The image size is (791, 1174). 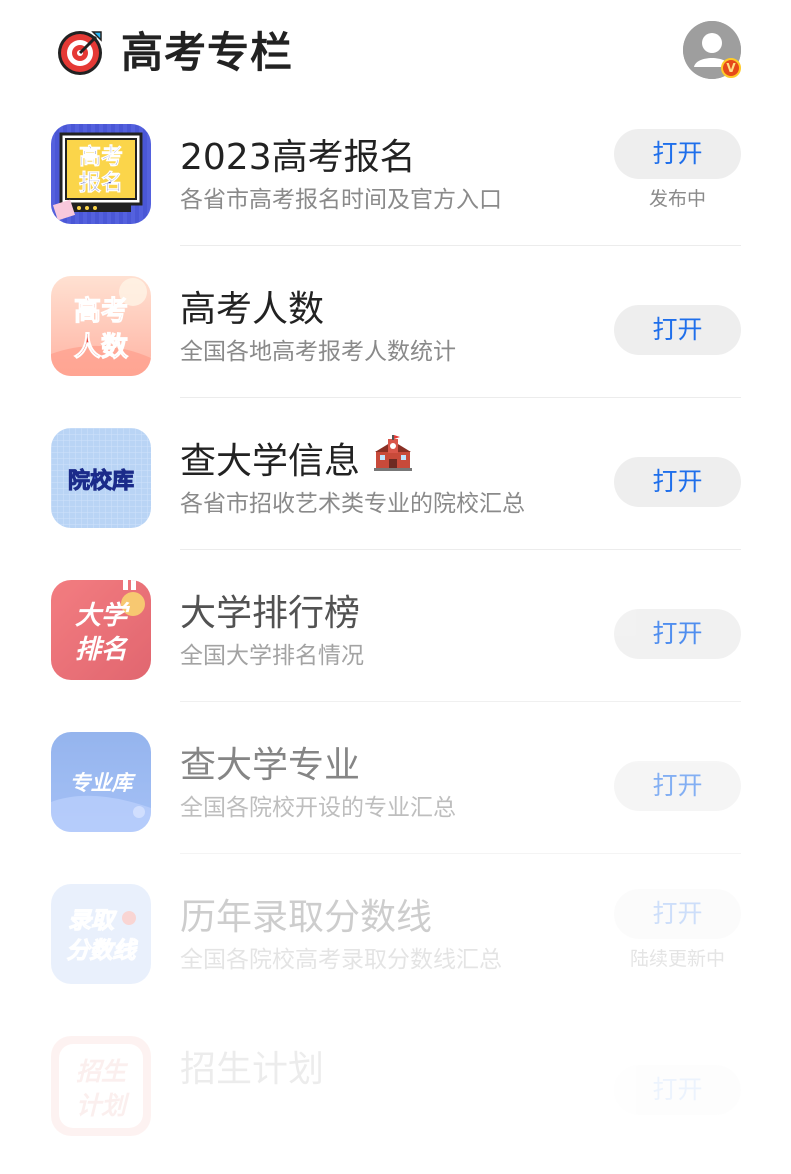 What do you see at coordinates (103, 1105) in the screenshot?
I see `enrollment-icon-text-2: 计划` at bounding box center [103, 1105].